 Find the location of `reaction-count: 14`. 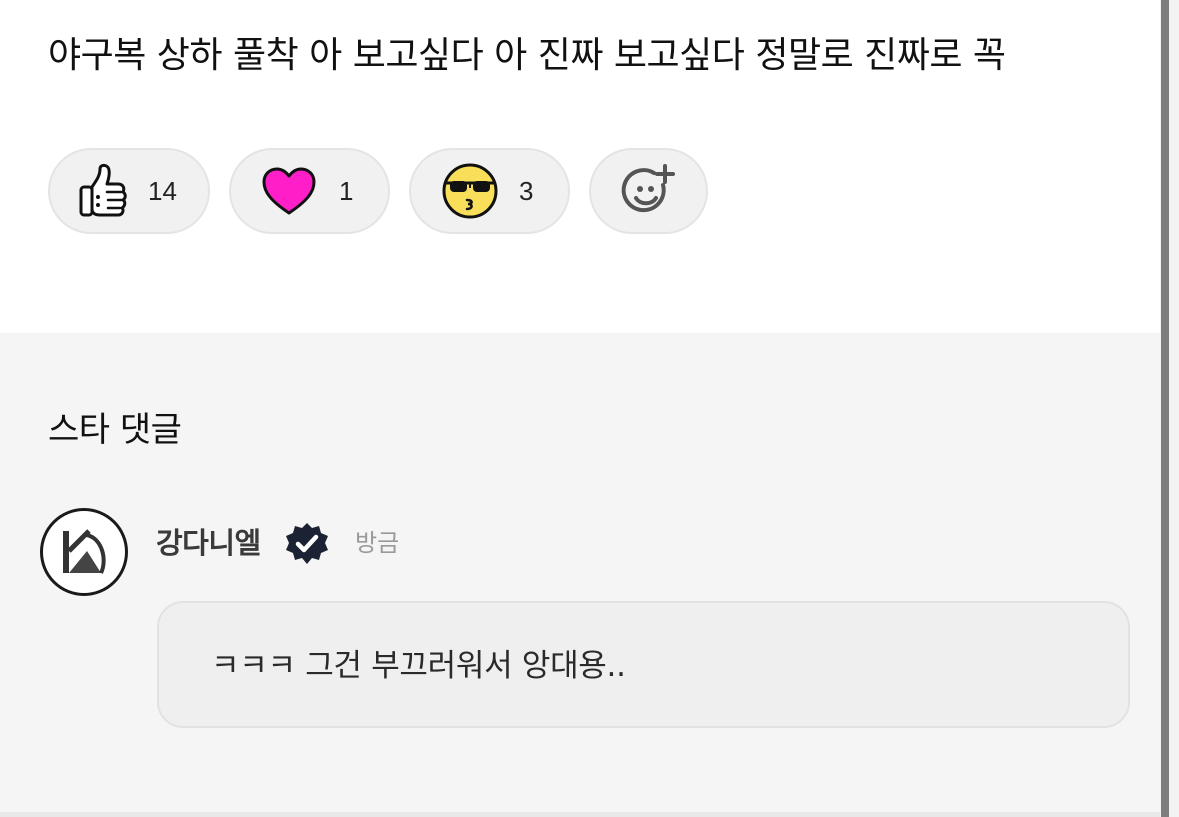

reaction-count: 14 is located at coordinates (162, 190).